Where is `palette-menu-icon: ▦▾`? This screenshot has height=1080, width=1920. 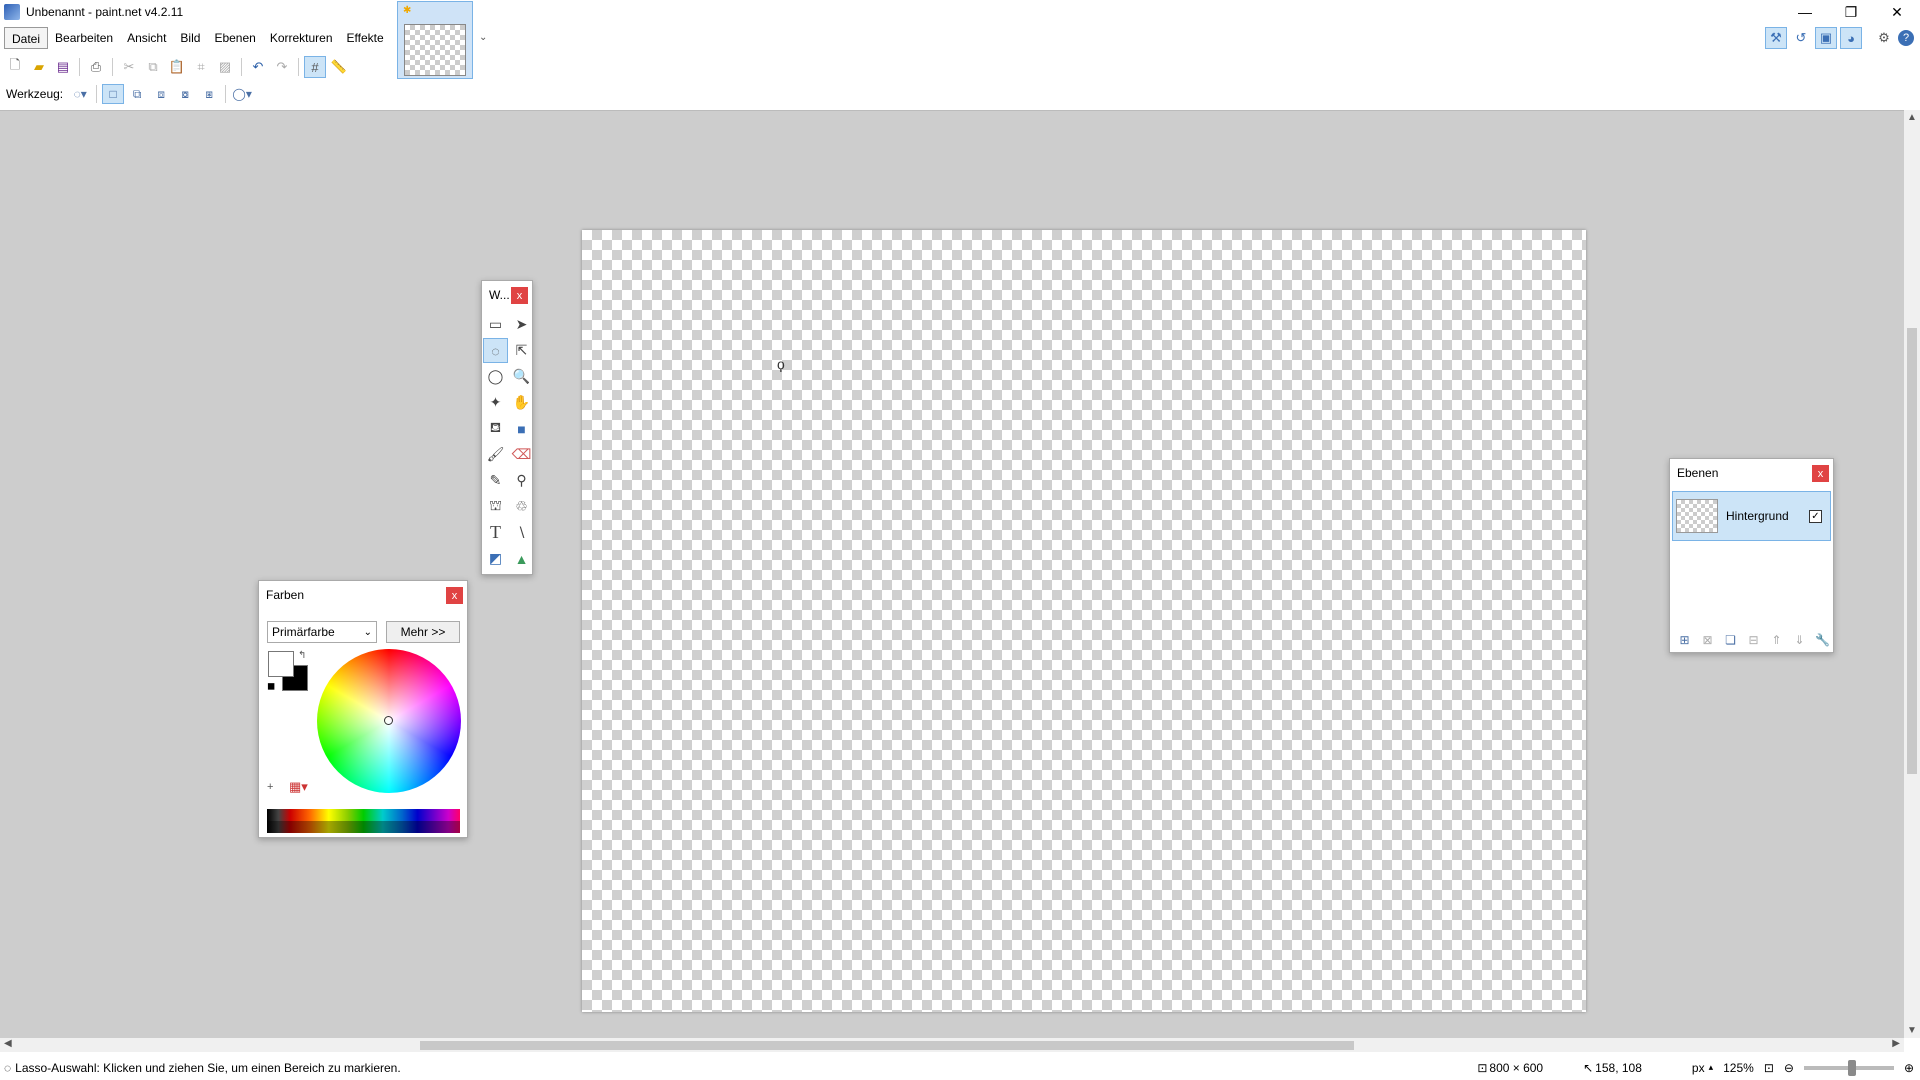
palette-menu-icon: ▦▾ is located at coordinates (298, 787).